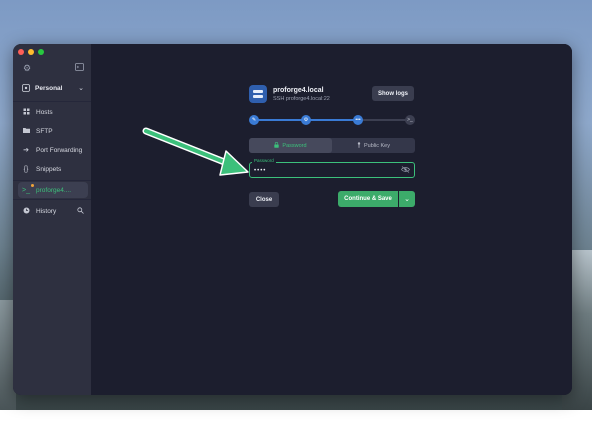 The height and width of the screenshot is (444, 592). What do you see at coordinates (44, 112) in the screenshot?
I see `sidebar-item-label: Hosts` at bounding box center [44, 112].